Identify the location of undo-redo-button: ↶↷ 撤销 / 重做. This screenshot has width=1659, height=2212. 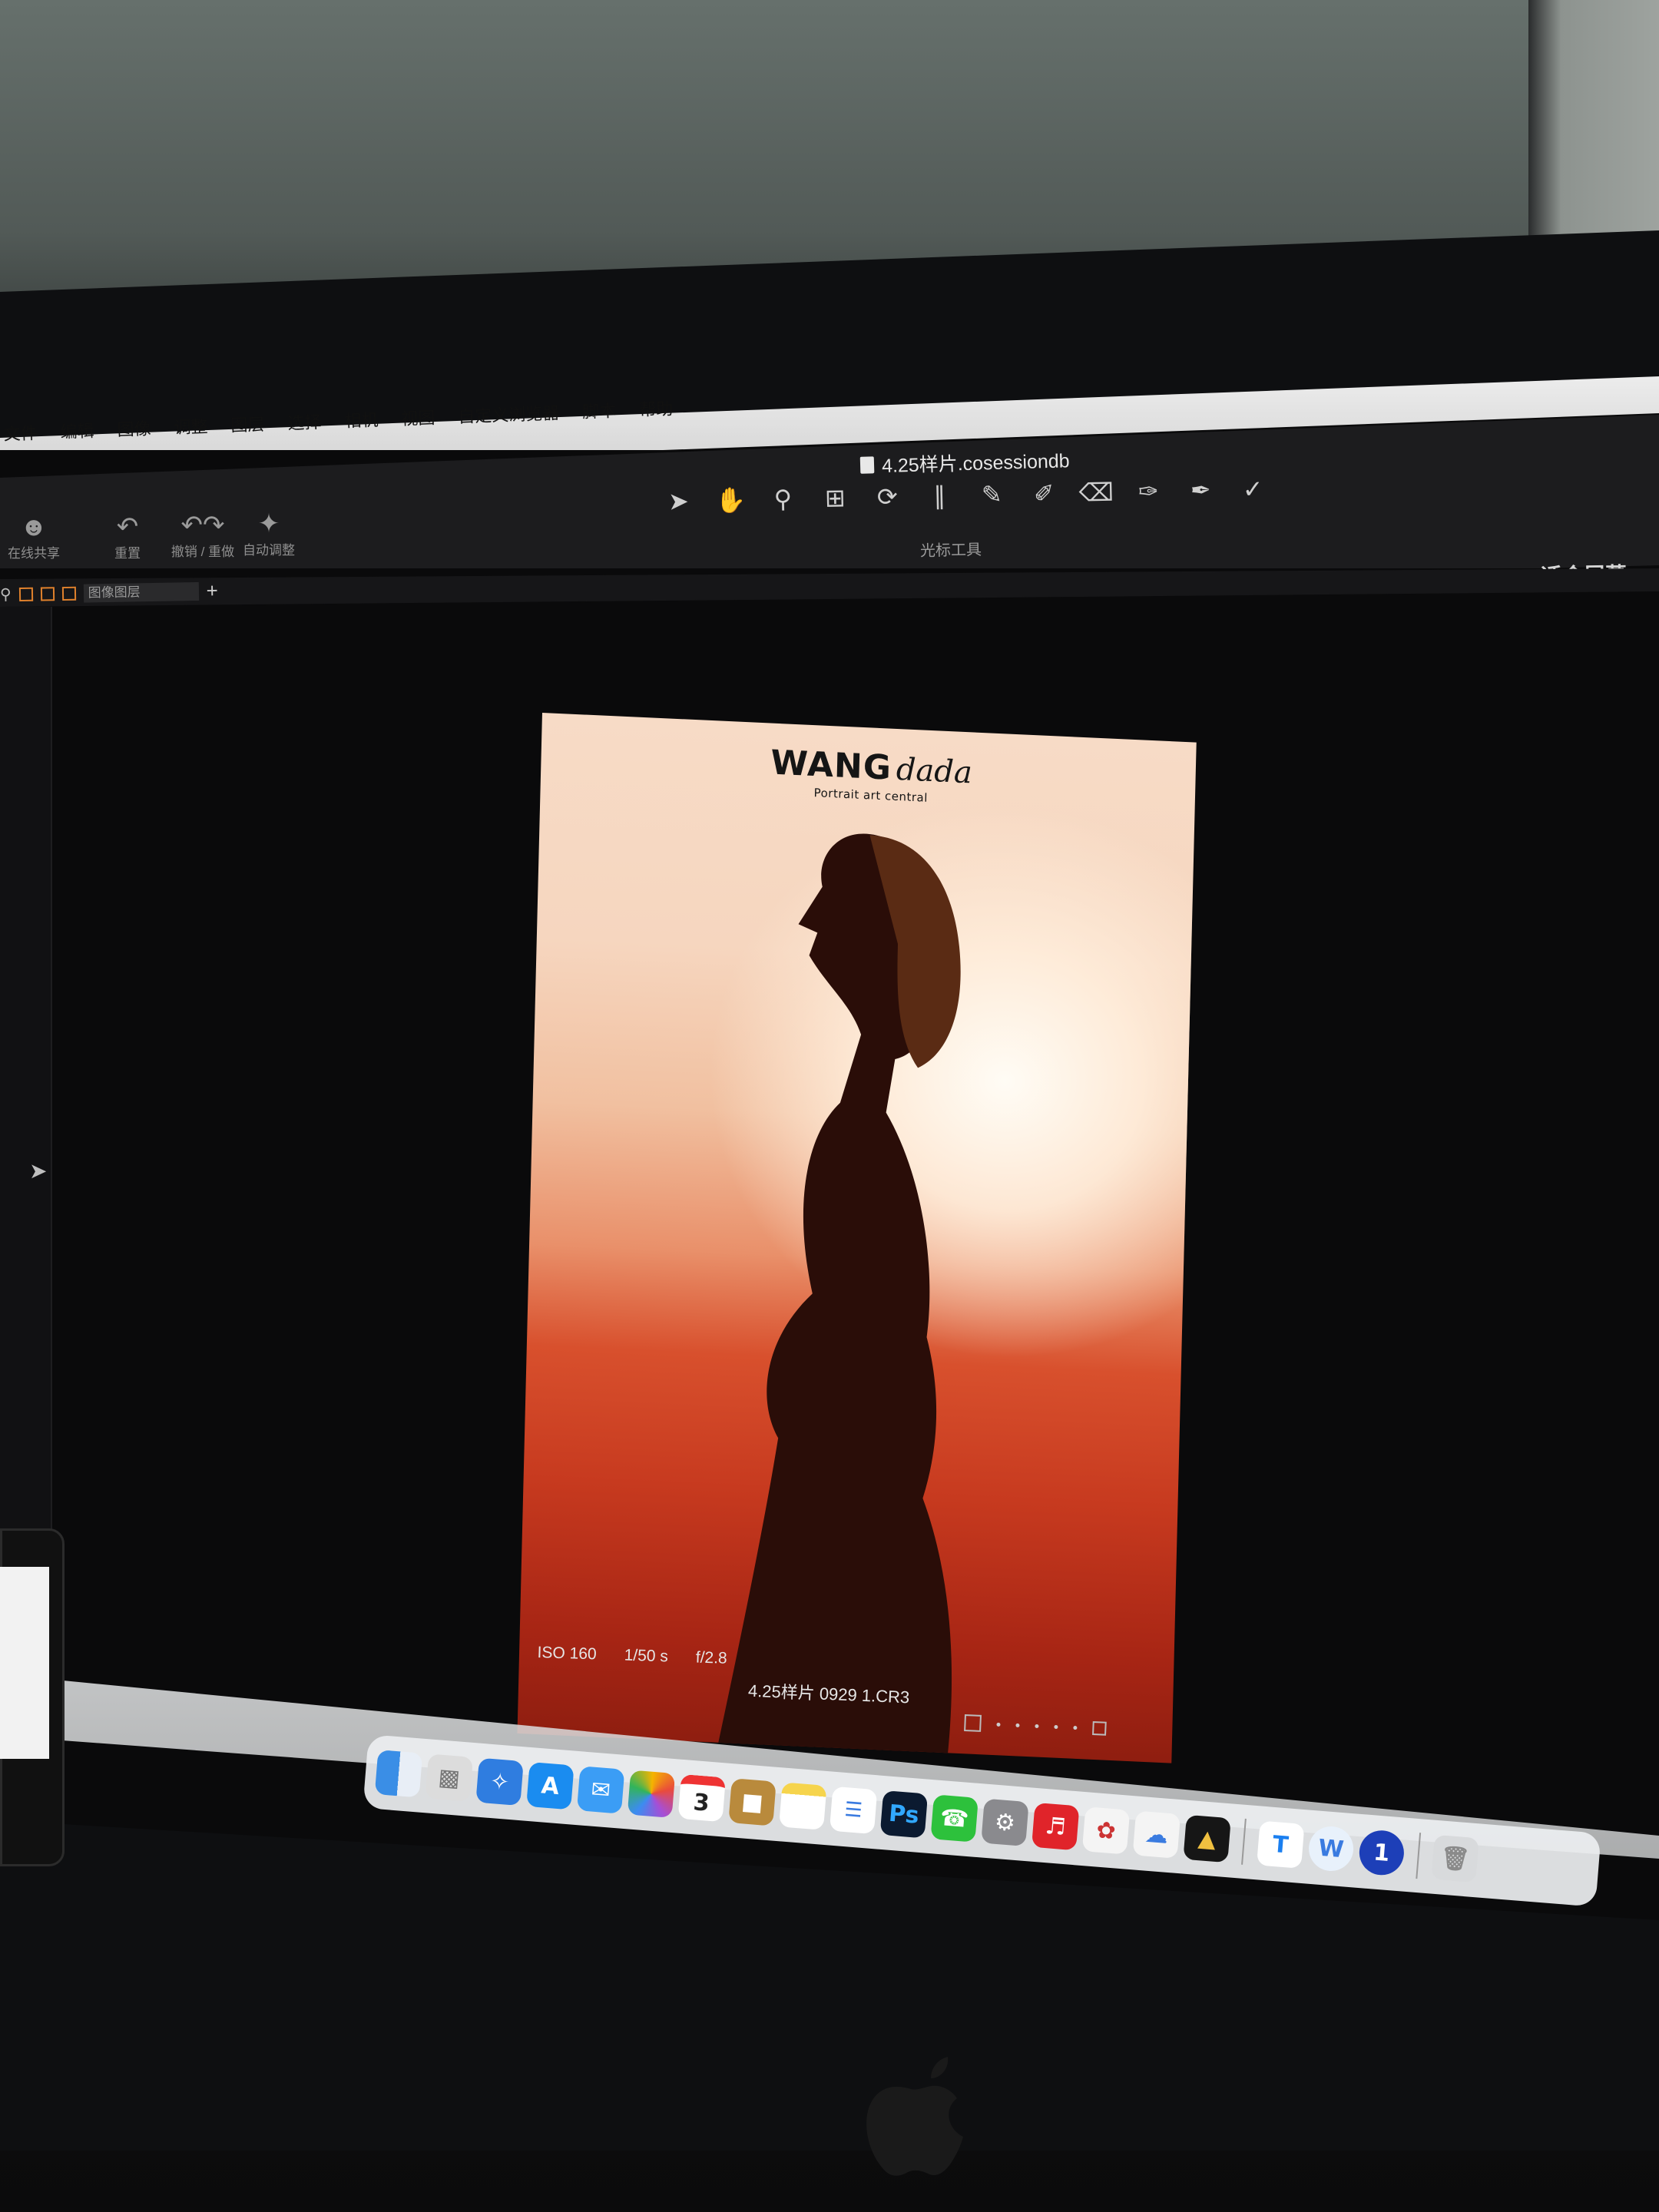
(203, 535).